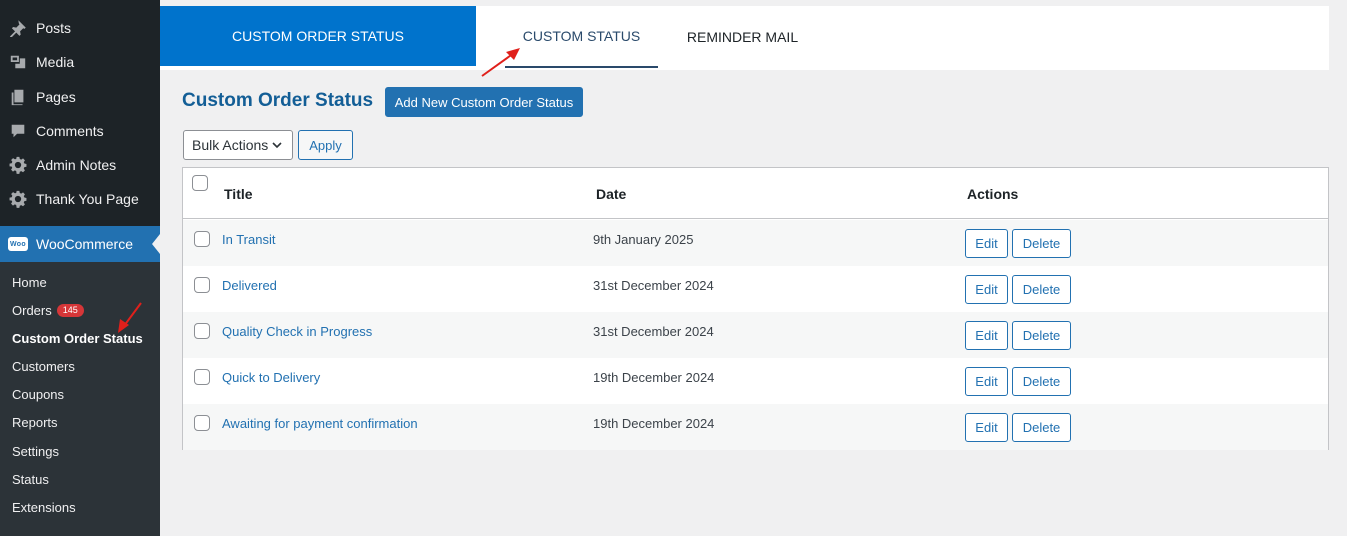 The width and height of the screenshot is (1347, 536). I want to click on submenu-label: Settings, so click(35, 451).